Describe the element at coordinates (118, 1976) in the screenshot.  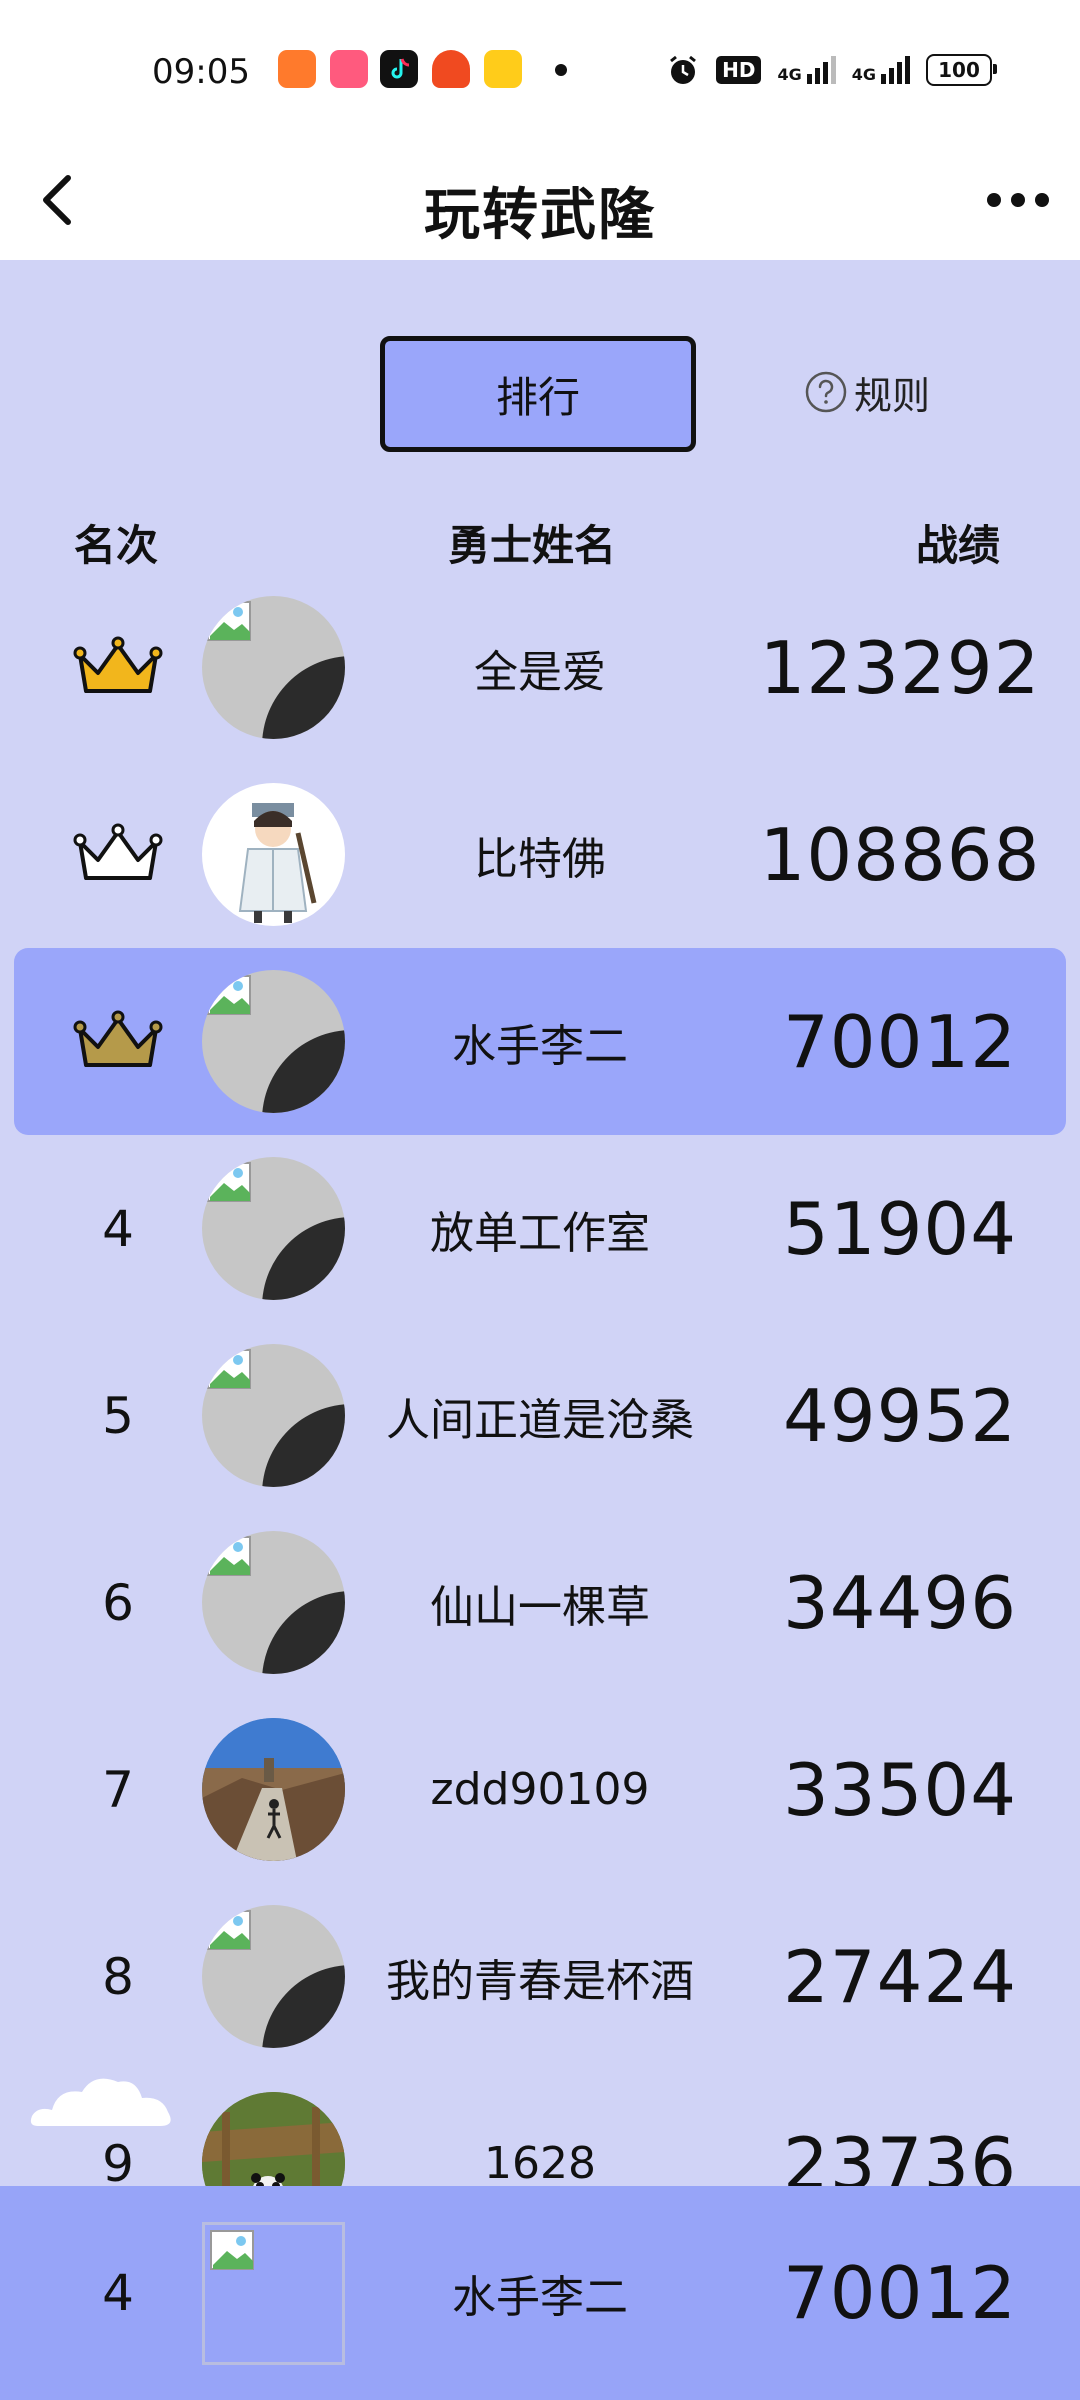
I see `rank-number: 8` at that location.